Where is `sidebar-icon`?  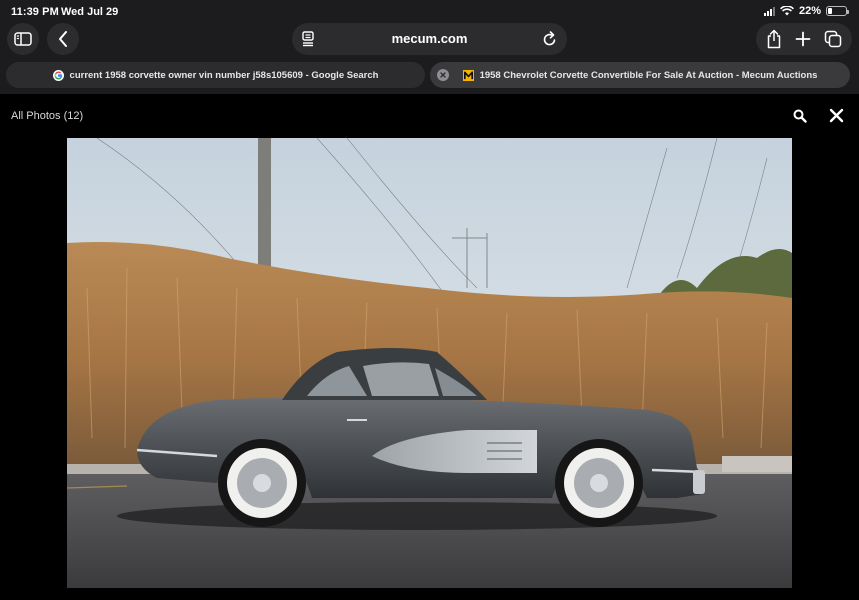
sidebar-icon is located at coordinates (23, 39).